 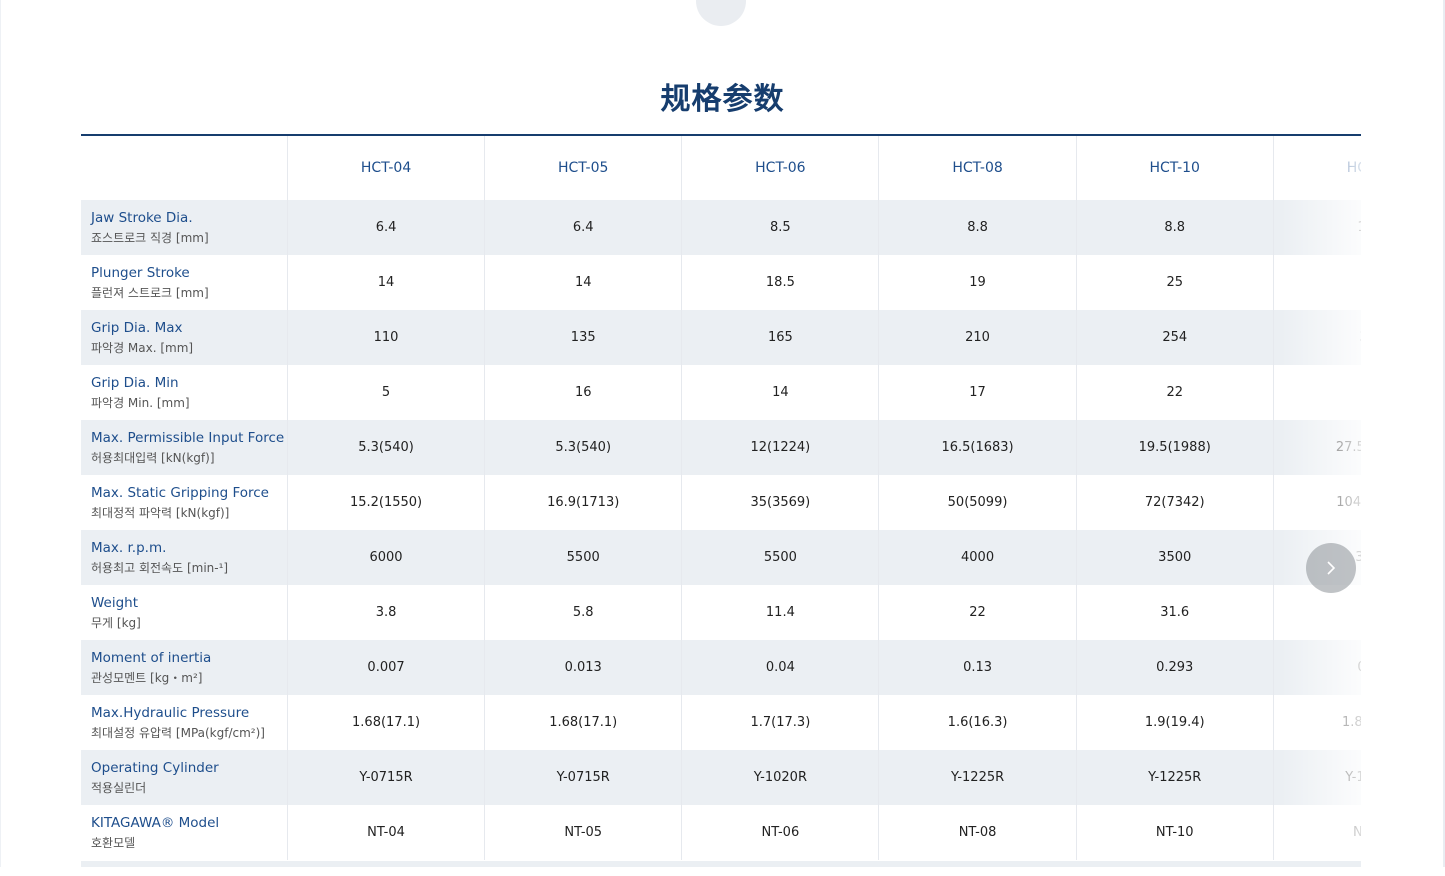 I want to click on row-label-ko: 파악경 Min. [mm], so click(x=140, y=402).